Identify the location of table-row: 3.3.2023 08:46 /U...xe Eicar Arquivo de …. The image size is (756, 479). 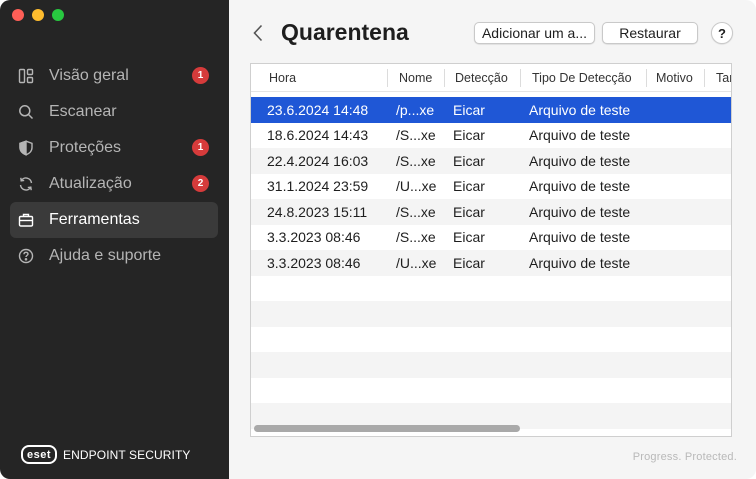
(491, 263).